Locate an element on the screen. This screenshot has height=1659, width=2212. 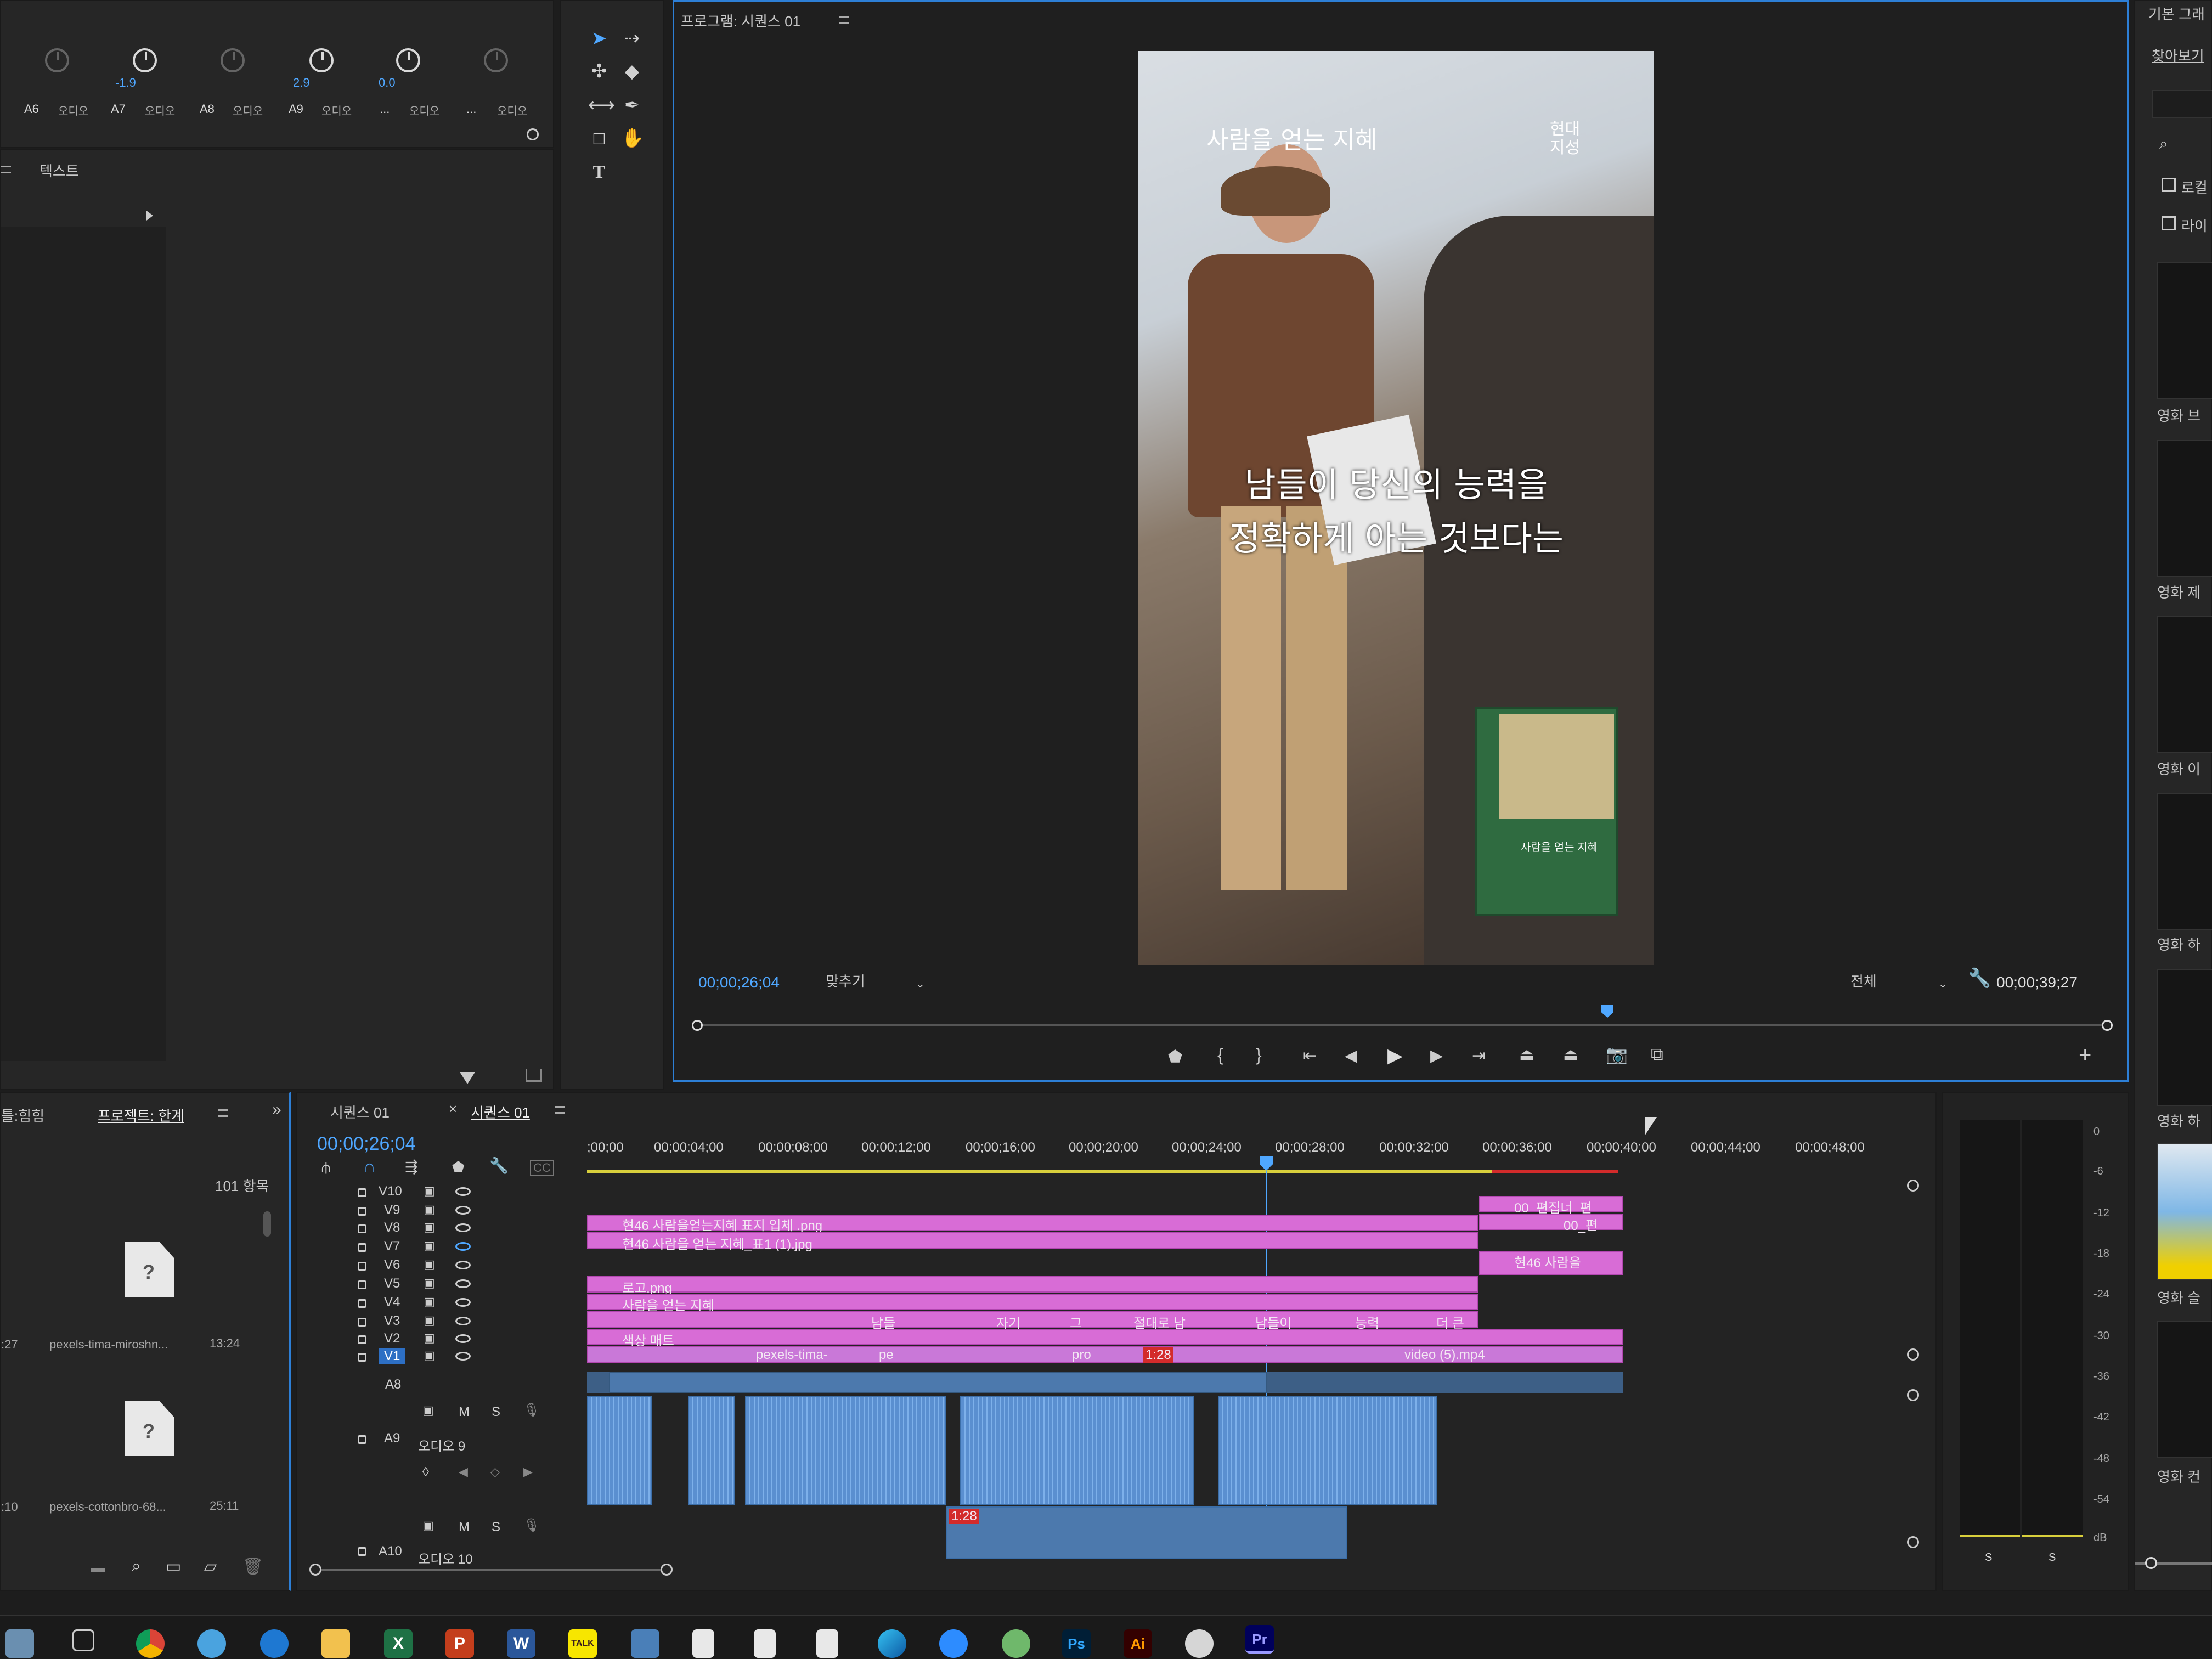
expand-panels-icon: » is located at coordinates (276, 1110).